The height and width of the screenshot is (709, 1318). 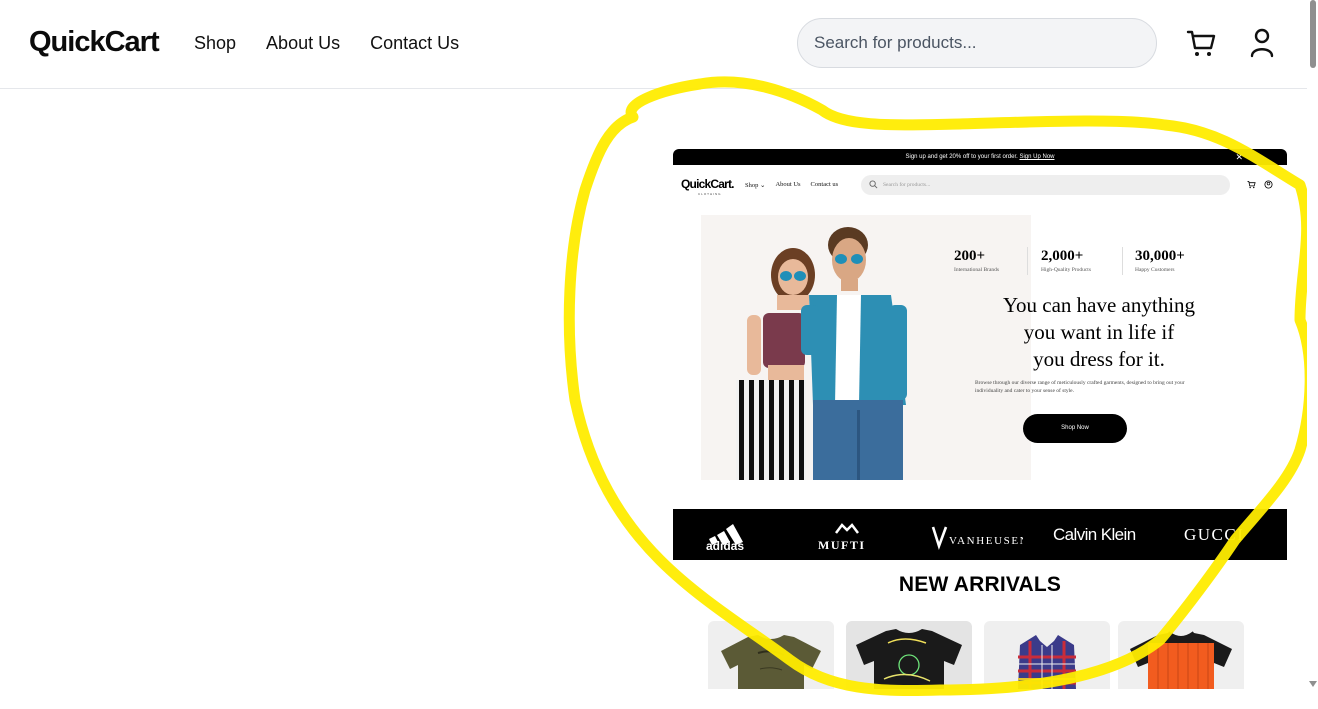 I want to click on mini-nav-contact: Contact us, so click(x=825, y=185).